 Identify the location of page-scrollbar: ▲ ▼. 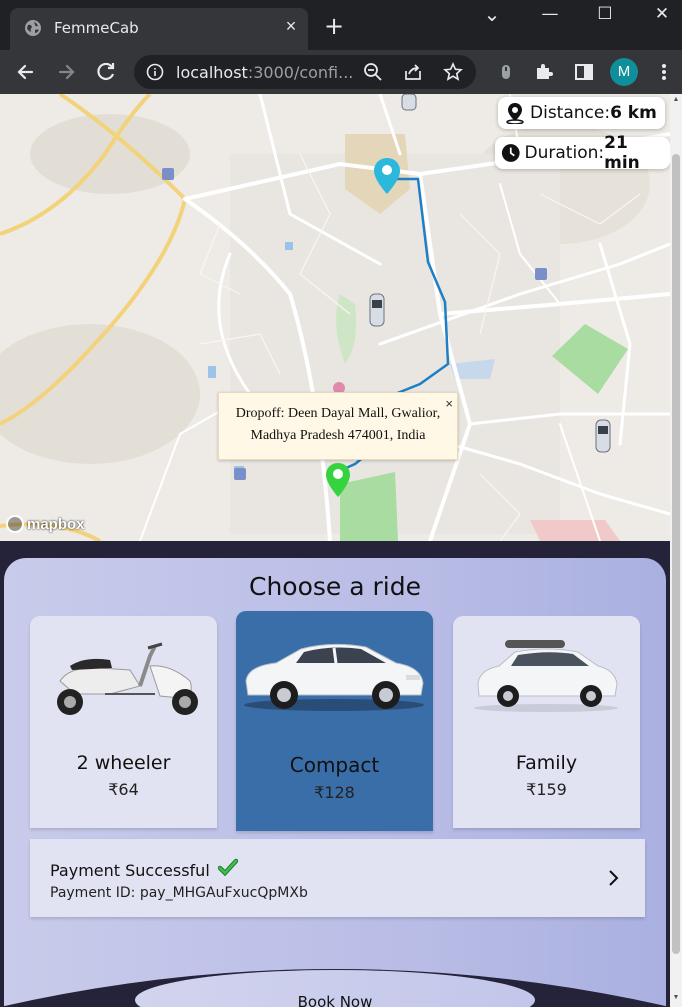
(676, 550).